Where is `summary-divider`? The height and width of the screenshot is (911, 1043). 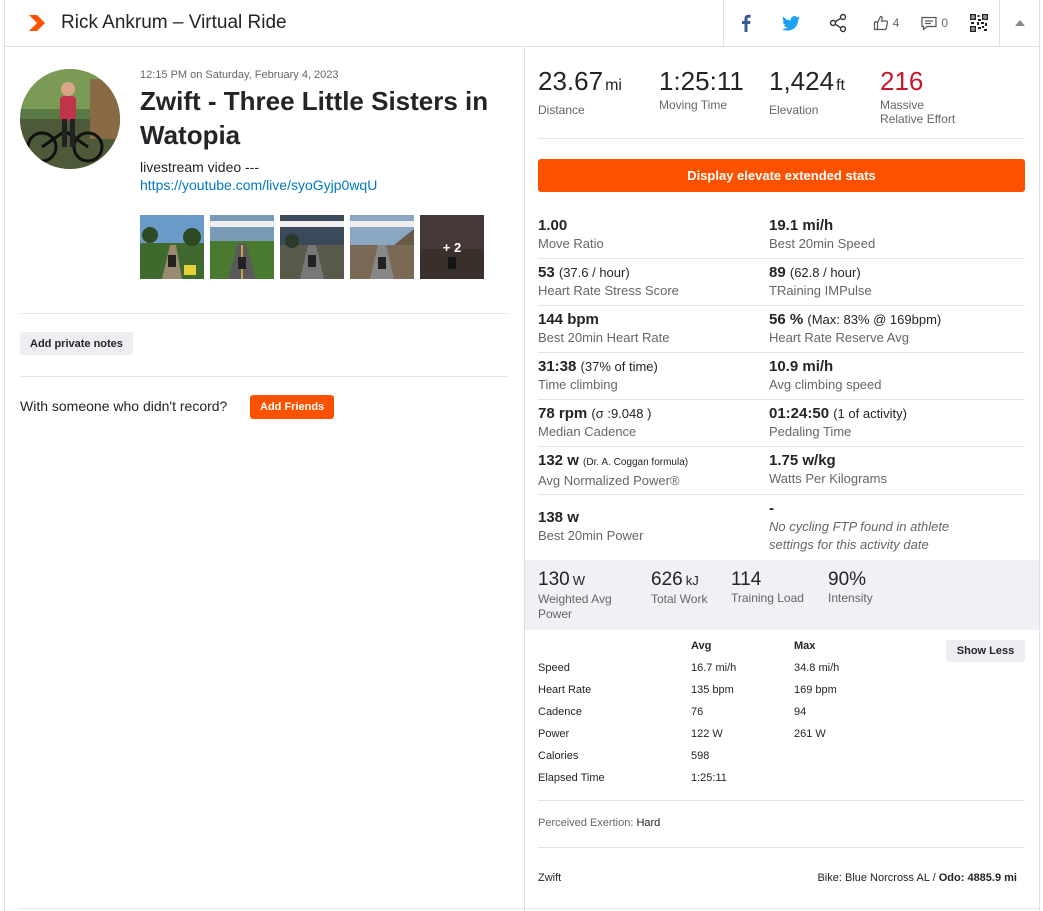 summary-divider is located at coordinates (781, 138).